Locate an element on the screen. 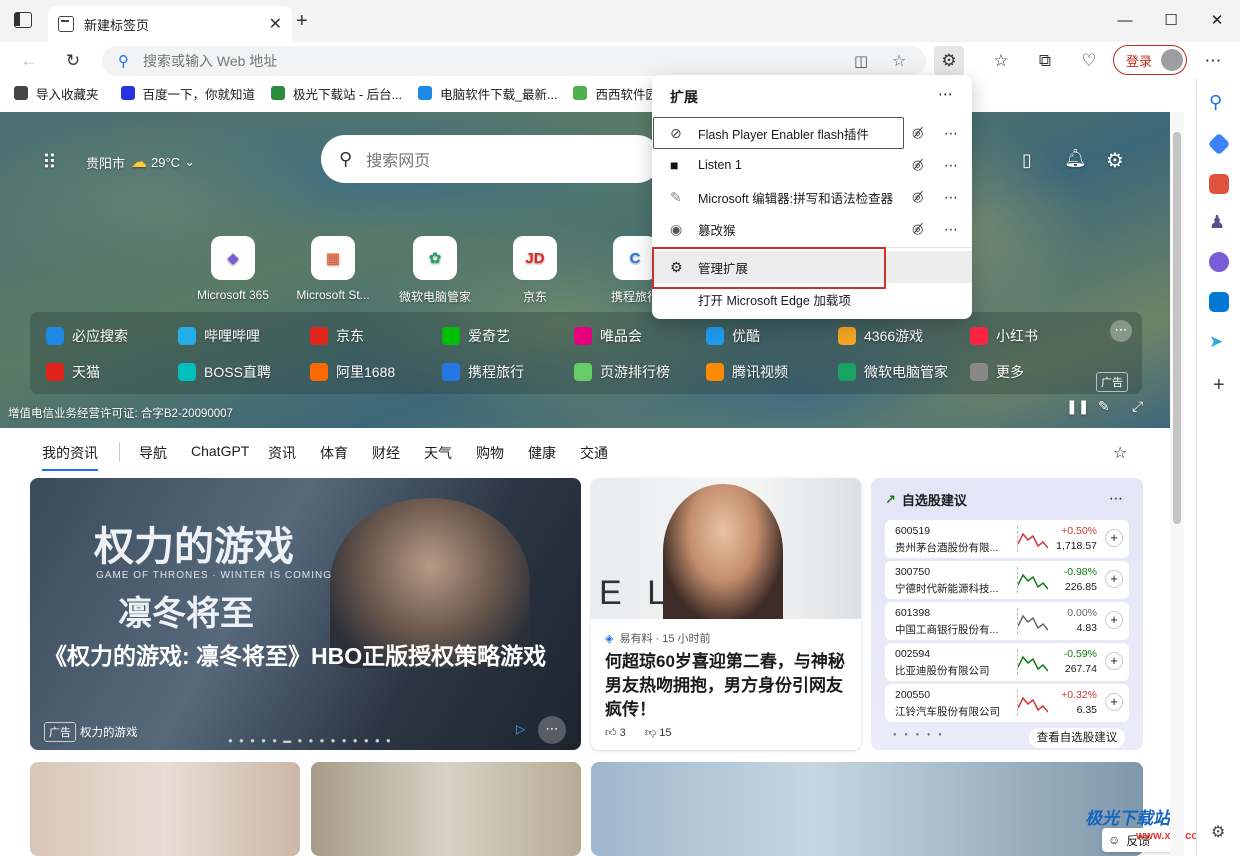 This screenshot has width=1240, height=856. view-stocks-button: 查看自选股建议 is located at coordinates (1077, 738).